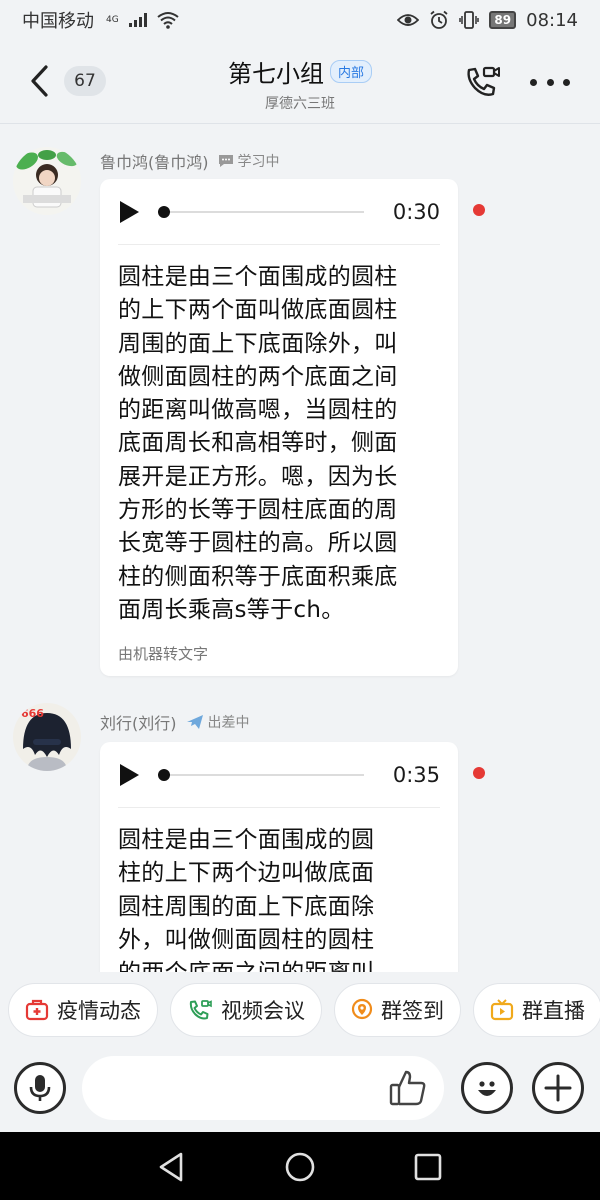 This screenshot has height=1200, width=600. Describe the element at coordinates (416, 211) in the screenshot. I see `audio-duration: 0:30` at that location.